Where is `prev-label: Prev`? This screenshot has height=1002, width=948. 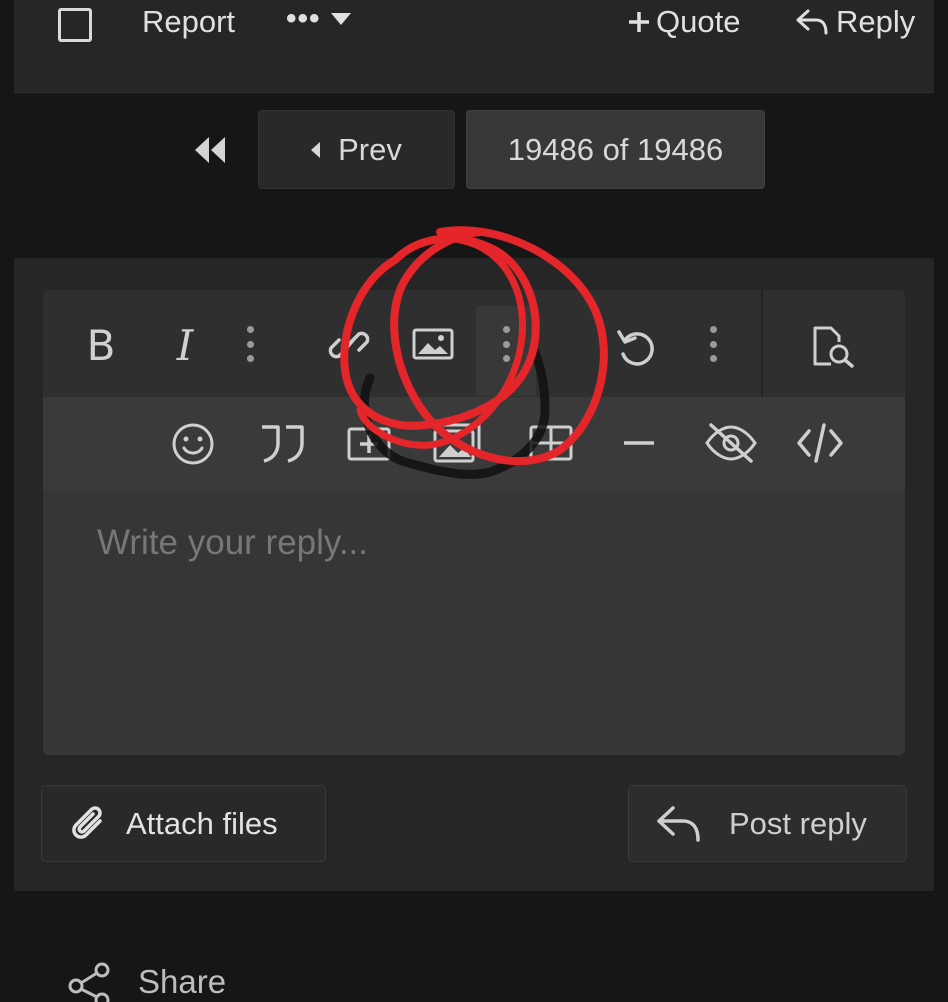
prev-label: Prev is located at coordinates (370, 149).